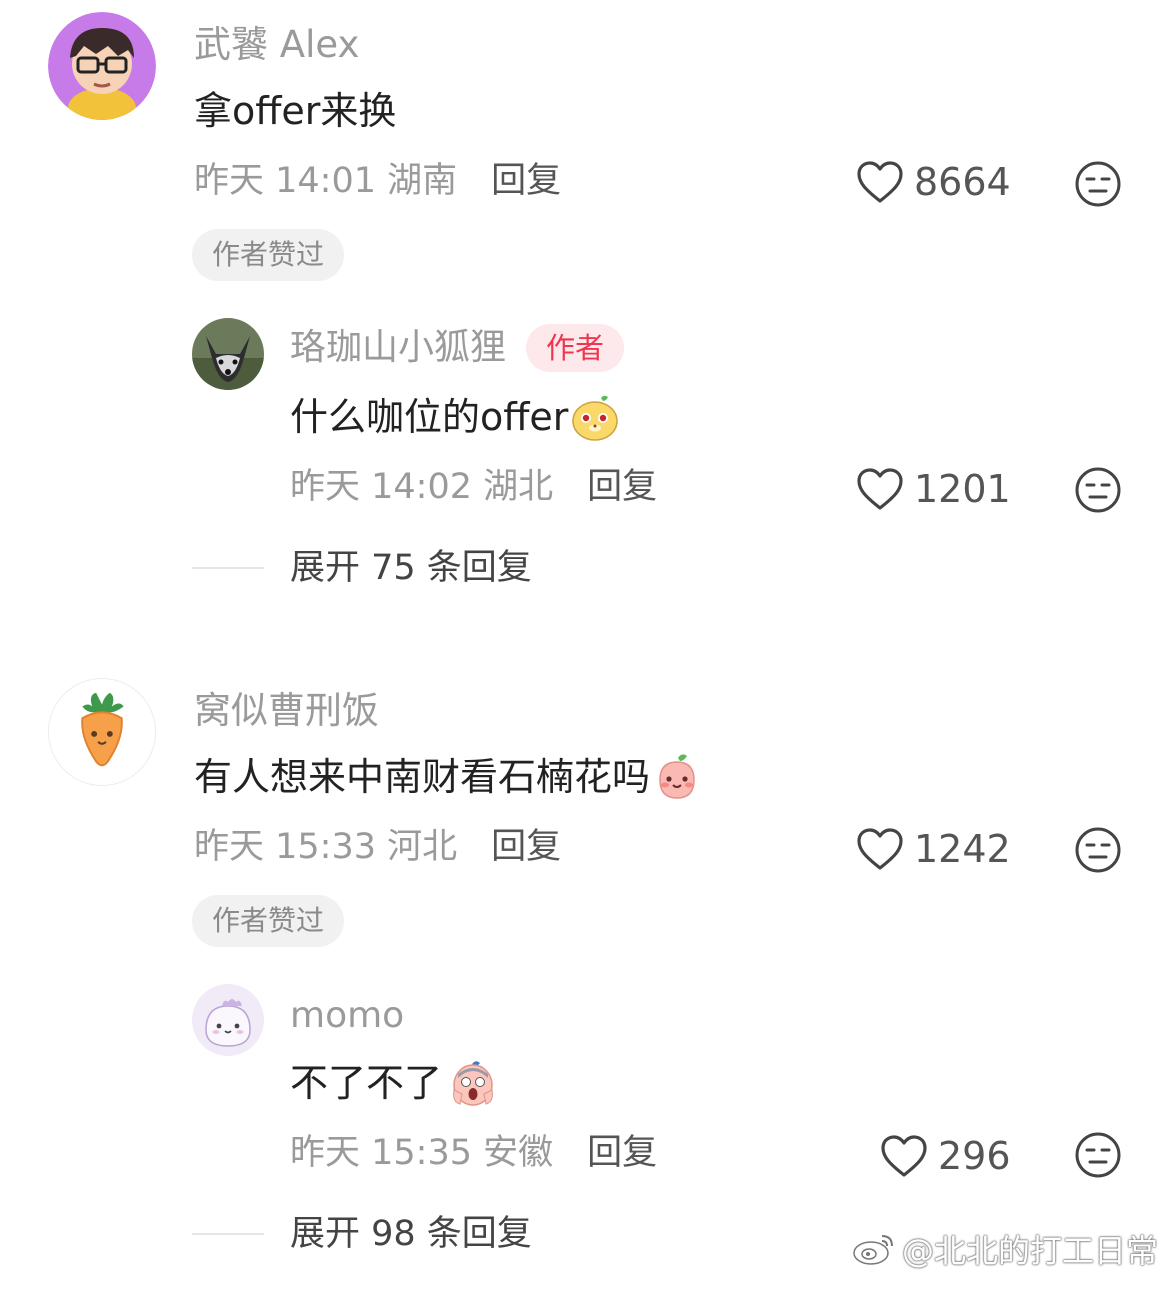  What do you see at coordinates (422, 1153) in the screenshot?
I see `reply-time-location: 昨天 15:35 安徽` at bounding box center [422, 1153].